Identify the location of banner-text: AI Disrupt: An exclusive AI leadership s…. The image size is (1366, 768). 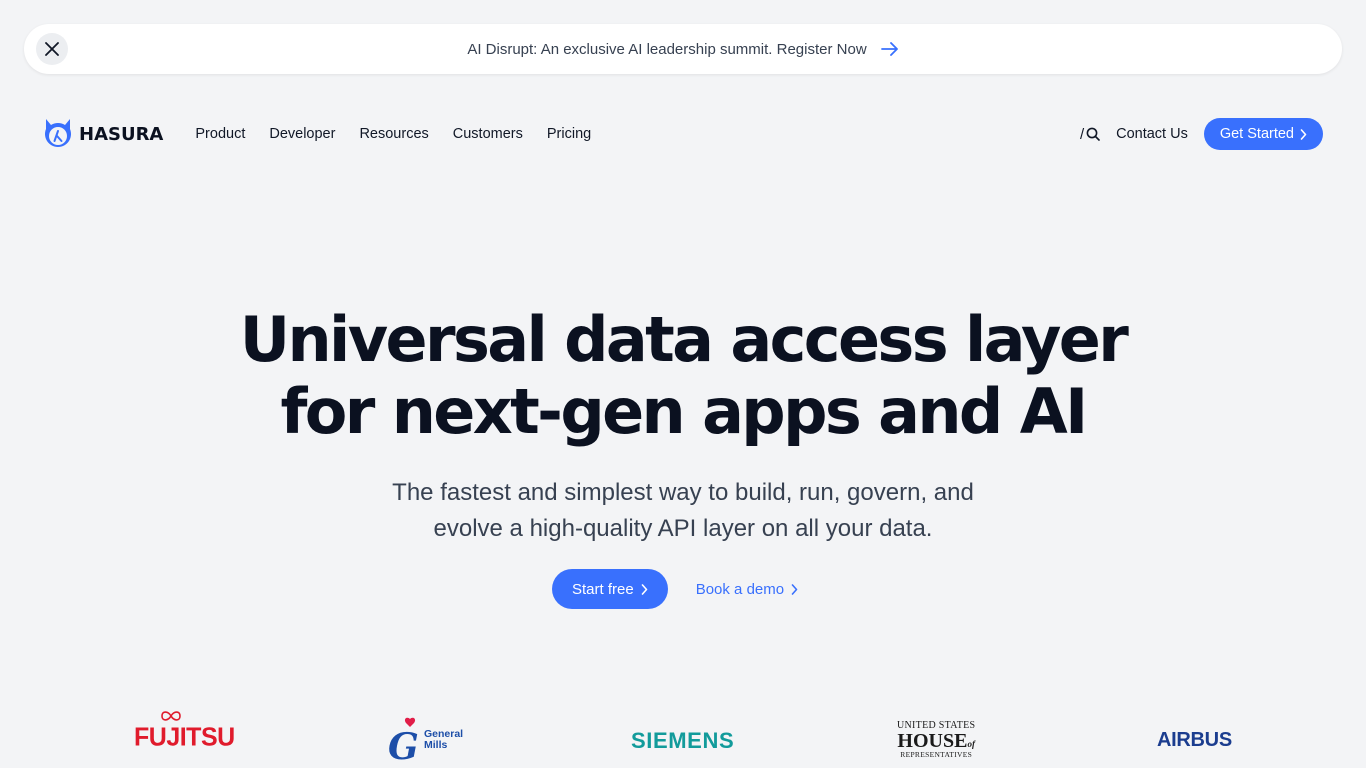
(667, 49).